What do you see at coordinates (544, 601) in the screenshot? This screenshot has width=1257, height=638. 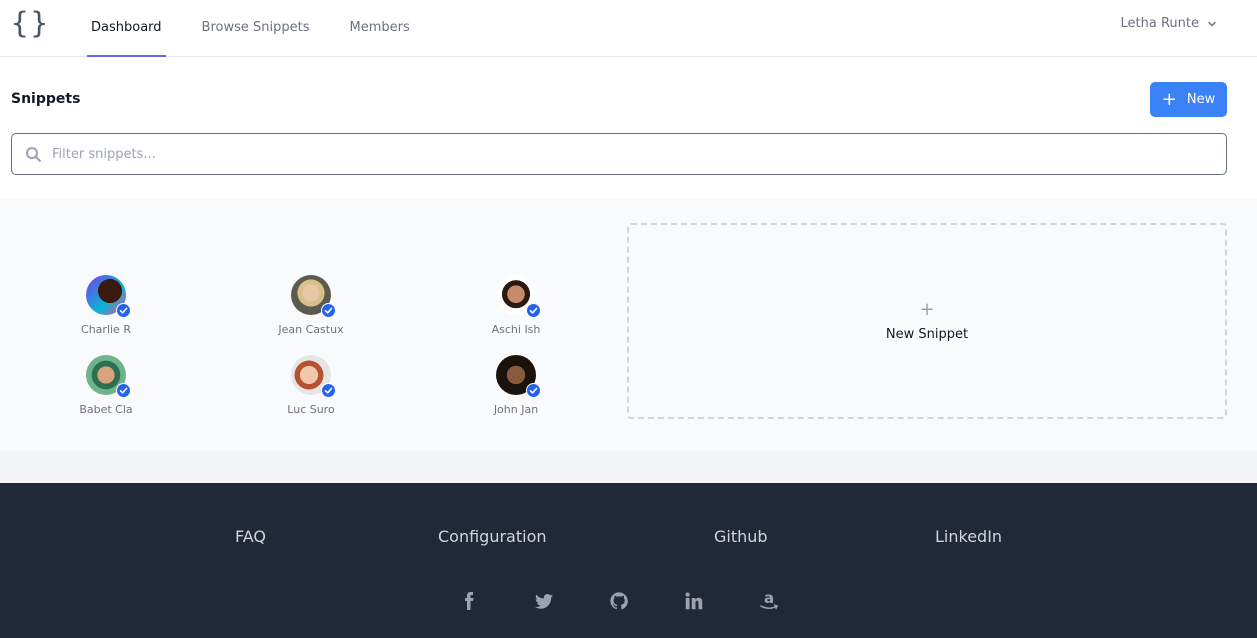 I see `twitter-icon` at bounding box center [544, 601].